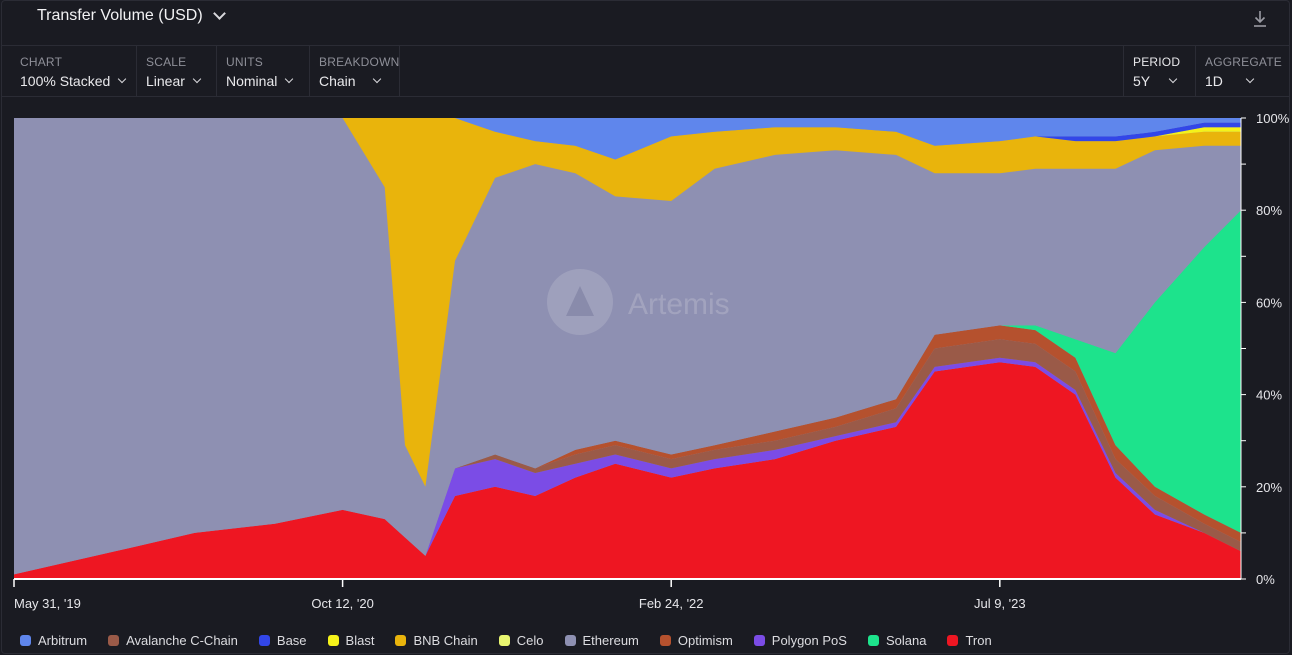 The width and height of the screenshot is (1292, 655). Describe the element at coordinates (1260, 19) in the screenshot. I see `download-icon` at that location.